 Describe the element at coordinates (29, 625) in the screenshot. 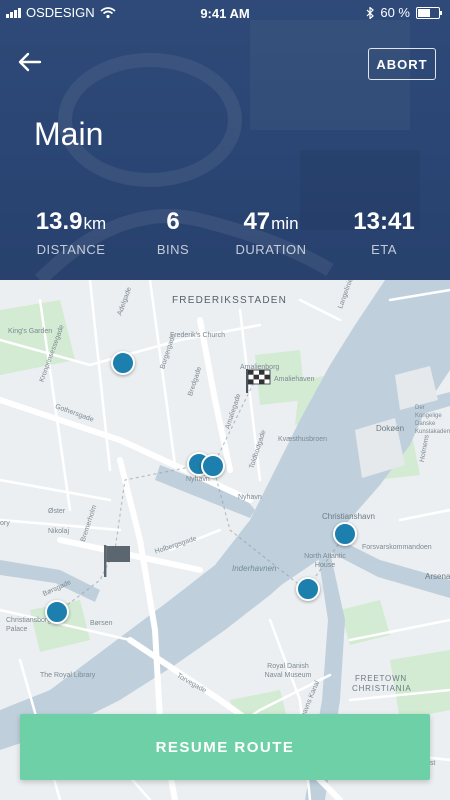

I see `map-label-christiansborg: Christiansborg Palace` at that location.